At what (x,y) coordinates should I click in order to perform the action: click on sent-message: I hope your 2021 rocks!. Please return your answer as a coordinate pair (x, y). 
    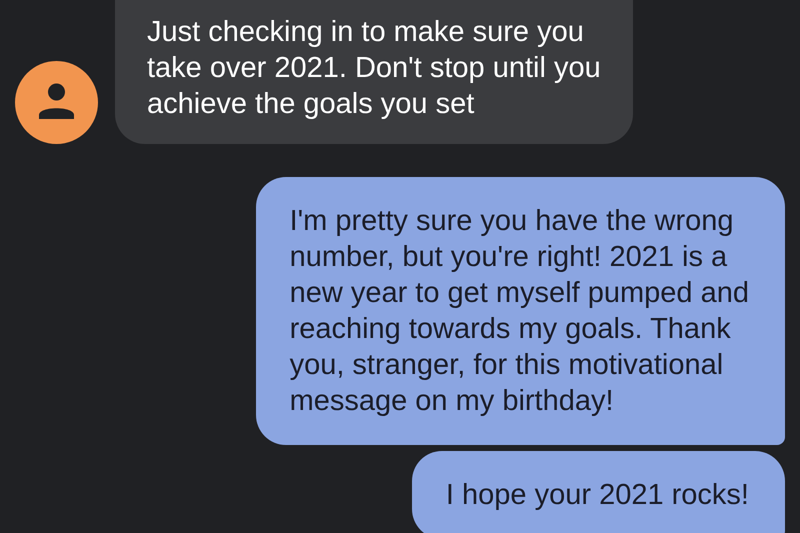
    Looking at the image, I should click on (598, 492).